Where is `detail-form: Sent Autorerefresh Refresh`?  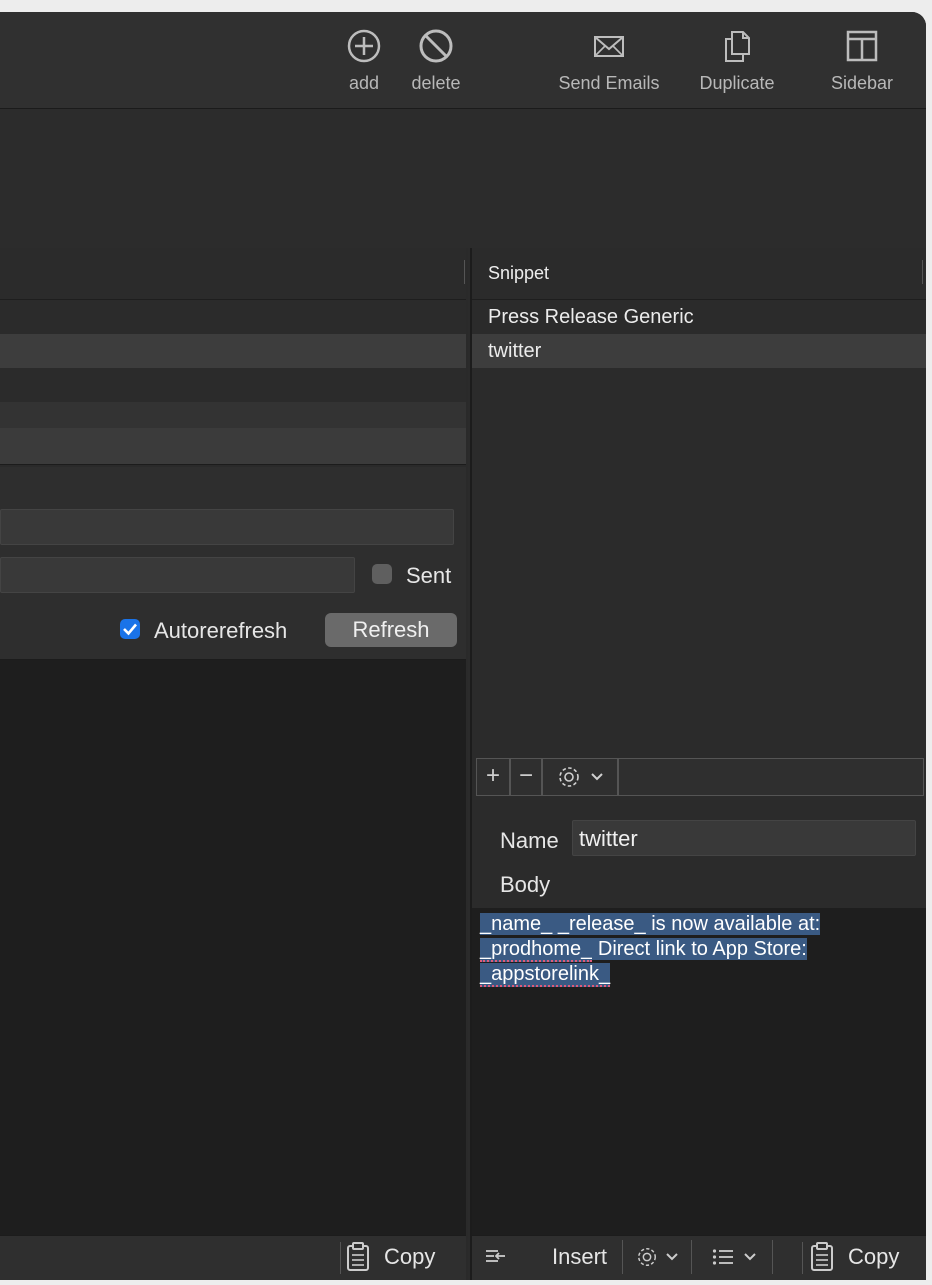
detail-form: Sent Autorerefresh Refresh is located at coordinates (233, 563).